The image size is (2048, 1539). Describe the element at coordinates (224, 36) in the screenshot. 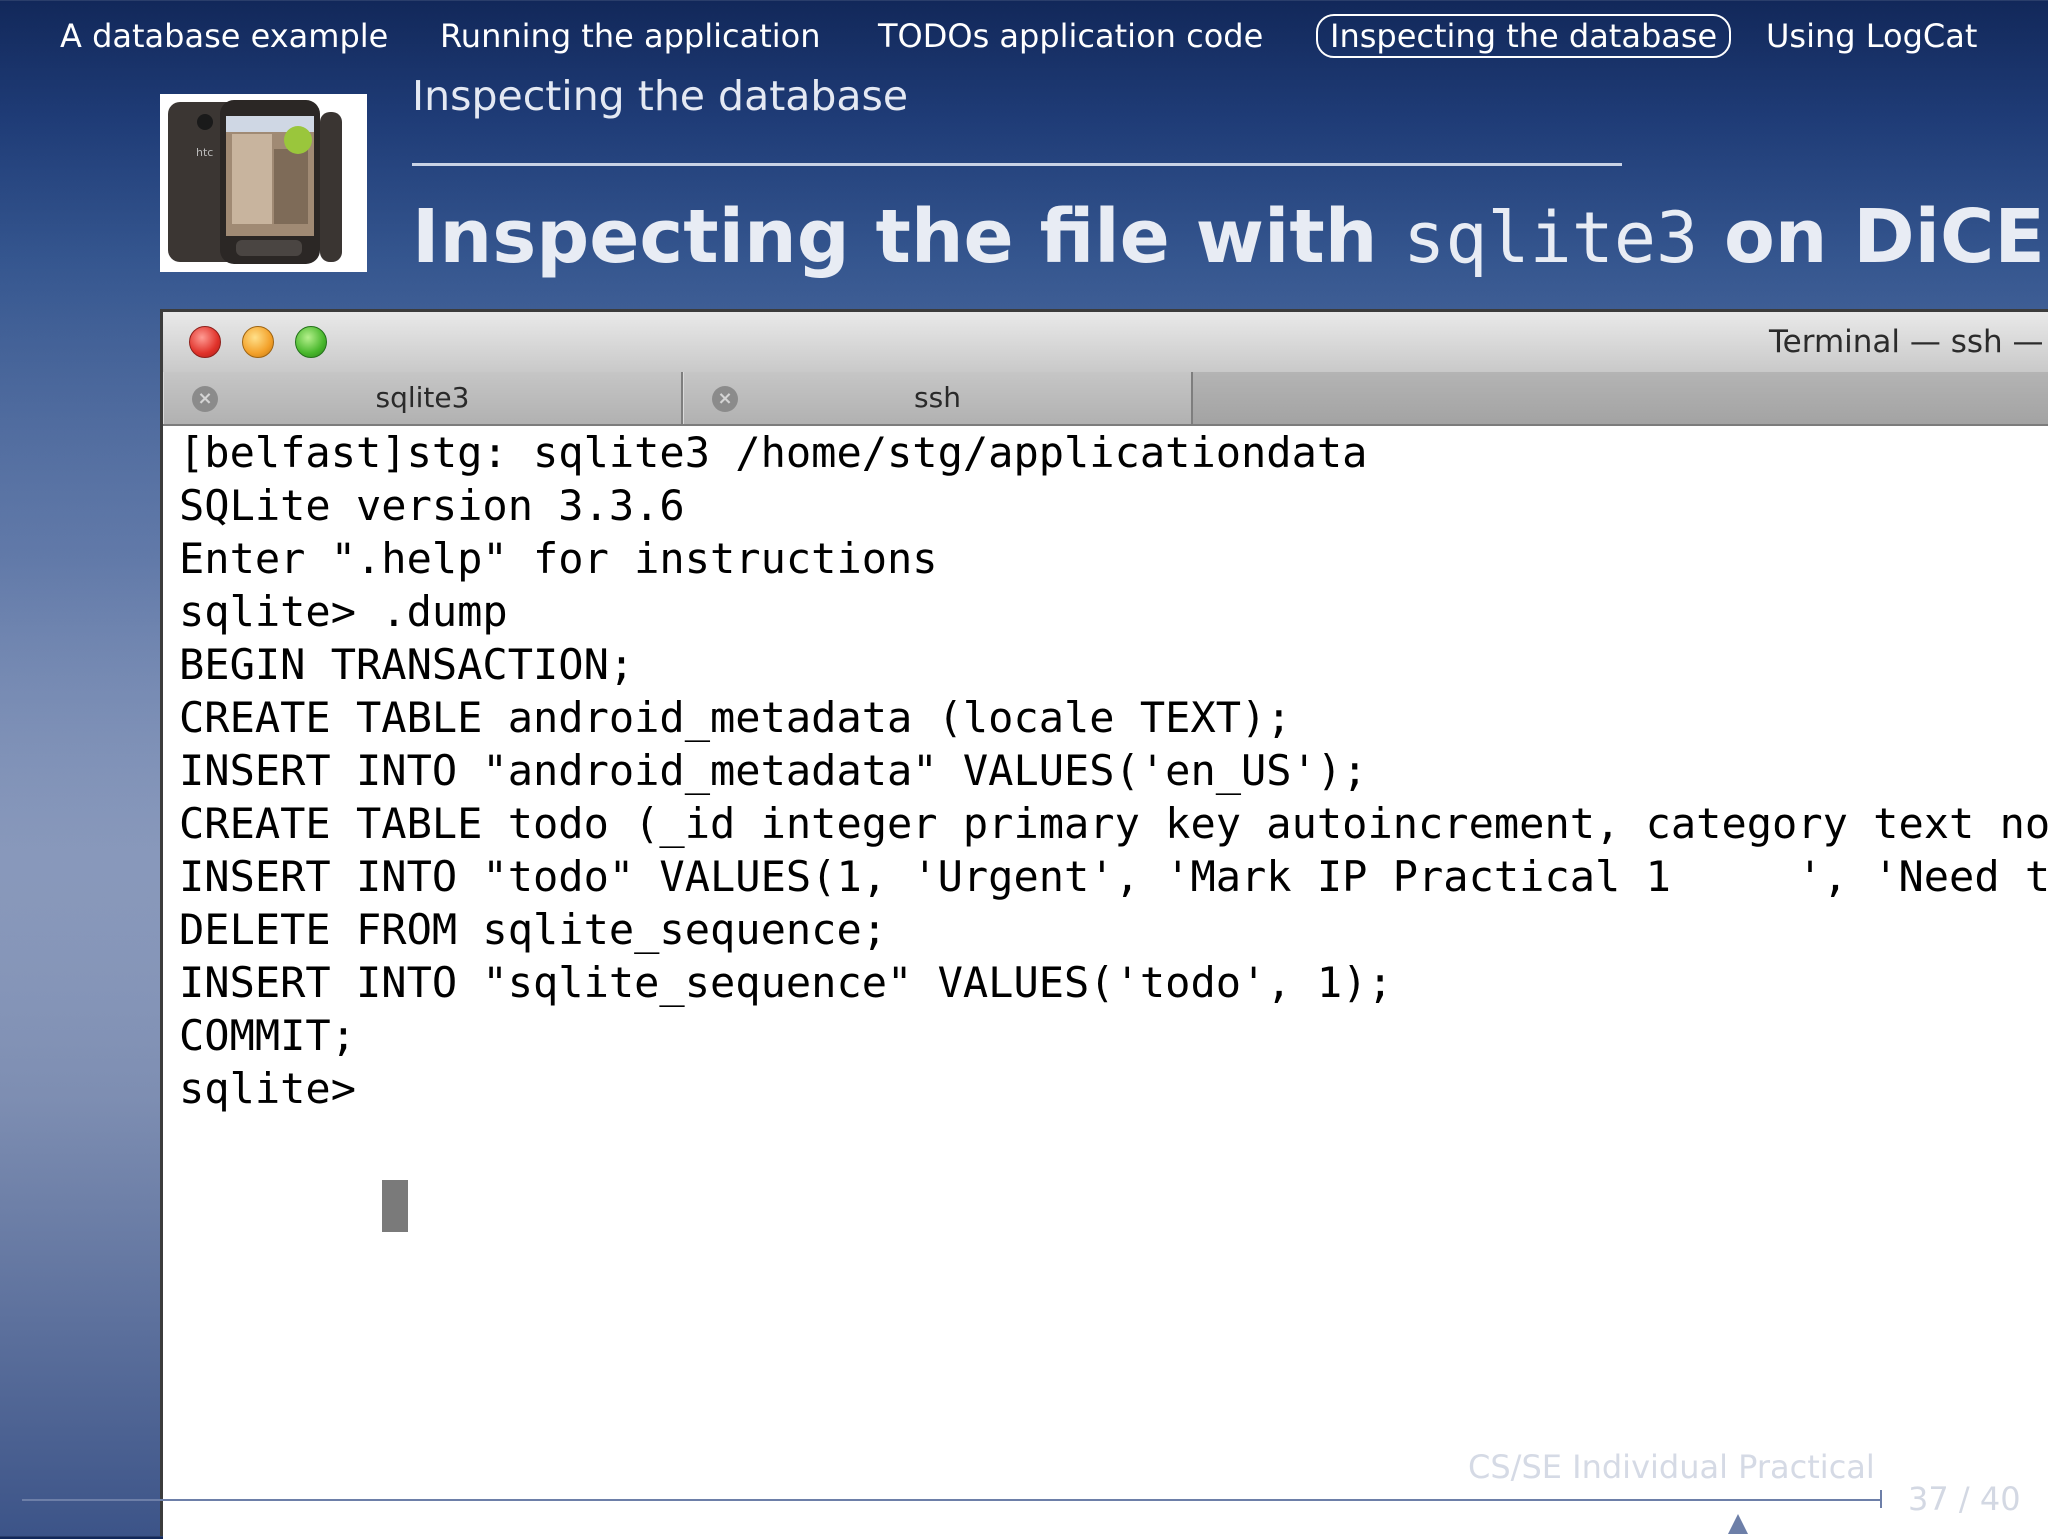

I see `nav-item-database-example: A database example` at that location.